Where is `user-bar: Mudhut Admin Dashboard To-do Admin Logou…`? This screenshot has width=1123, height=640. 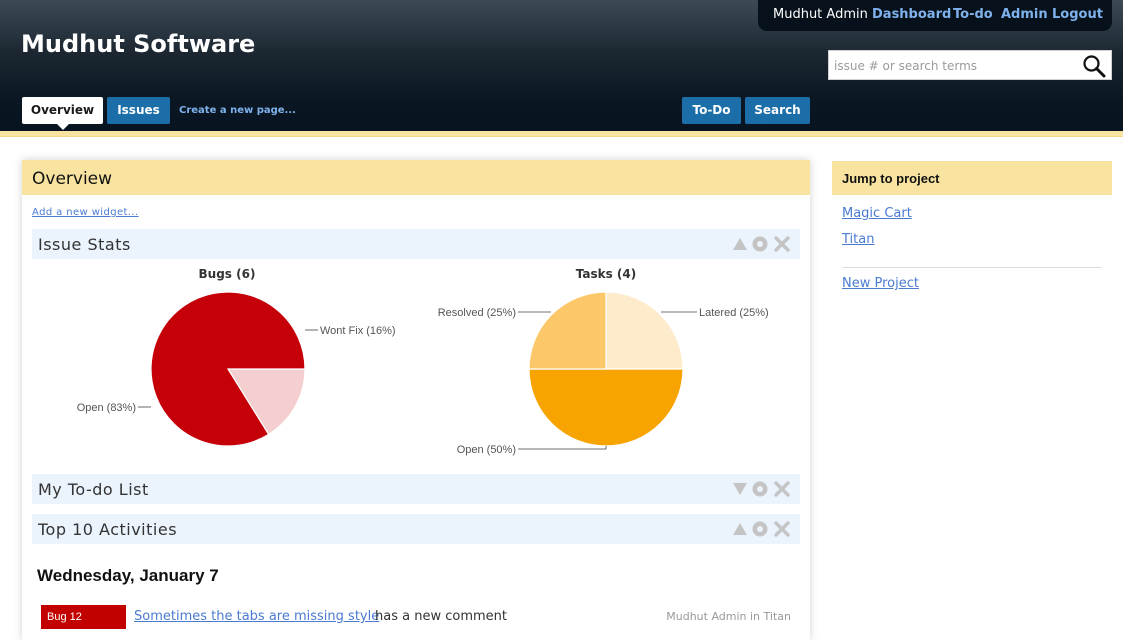 user-bar: Mudhut Admin Dashboard To-do Admin Logou… is located at coordinates (935, 15).